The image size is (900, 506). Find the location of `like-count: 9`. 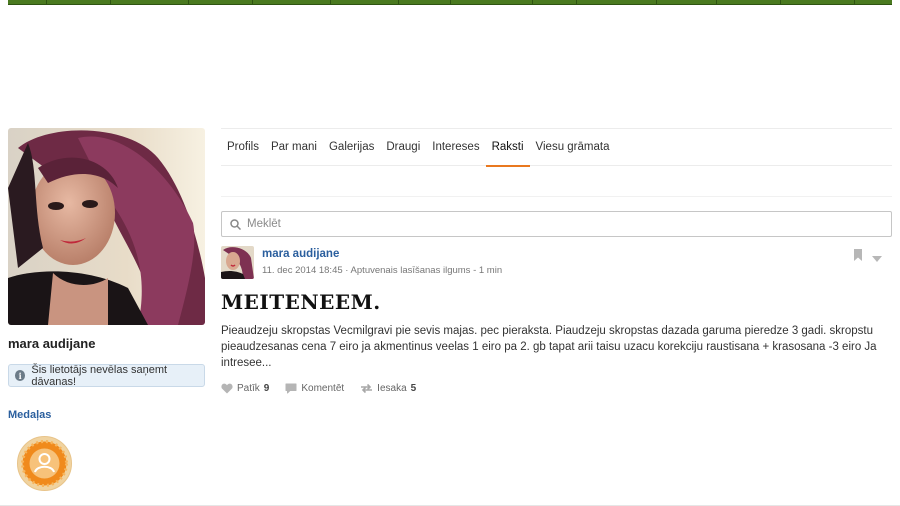

like-count: 9 is located at coordinates (266, 388).